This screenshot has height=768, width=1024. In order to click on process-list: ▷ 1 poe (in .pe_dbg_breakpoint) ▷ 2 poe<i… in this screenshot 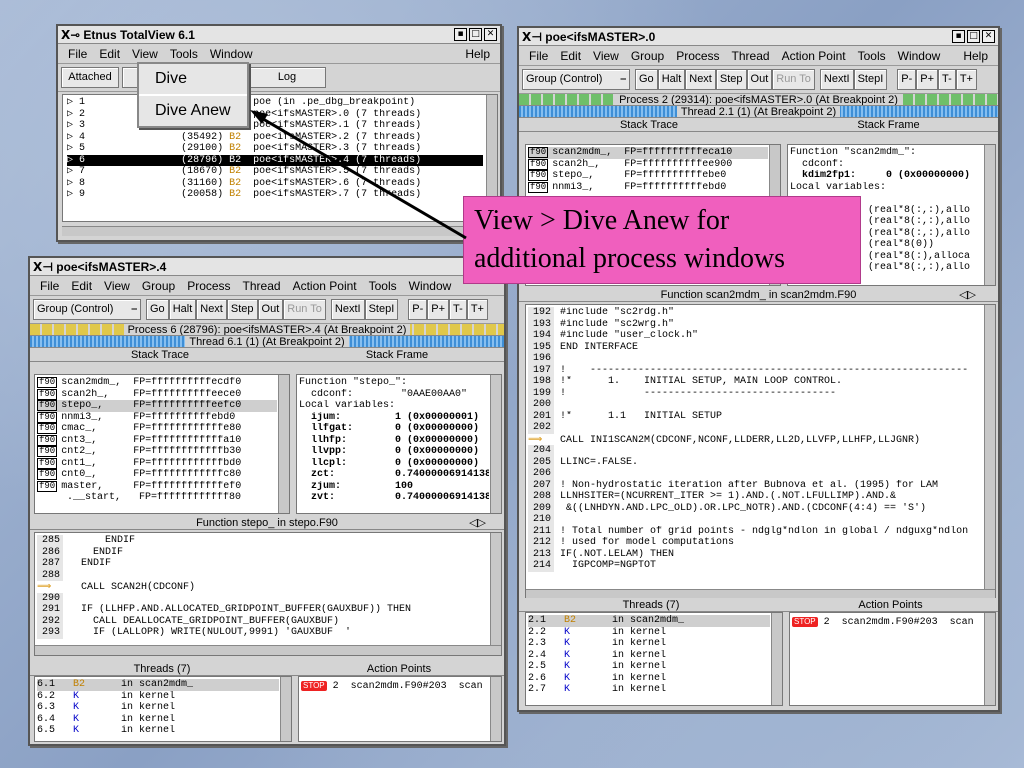, I will do `click(280, 158)`.